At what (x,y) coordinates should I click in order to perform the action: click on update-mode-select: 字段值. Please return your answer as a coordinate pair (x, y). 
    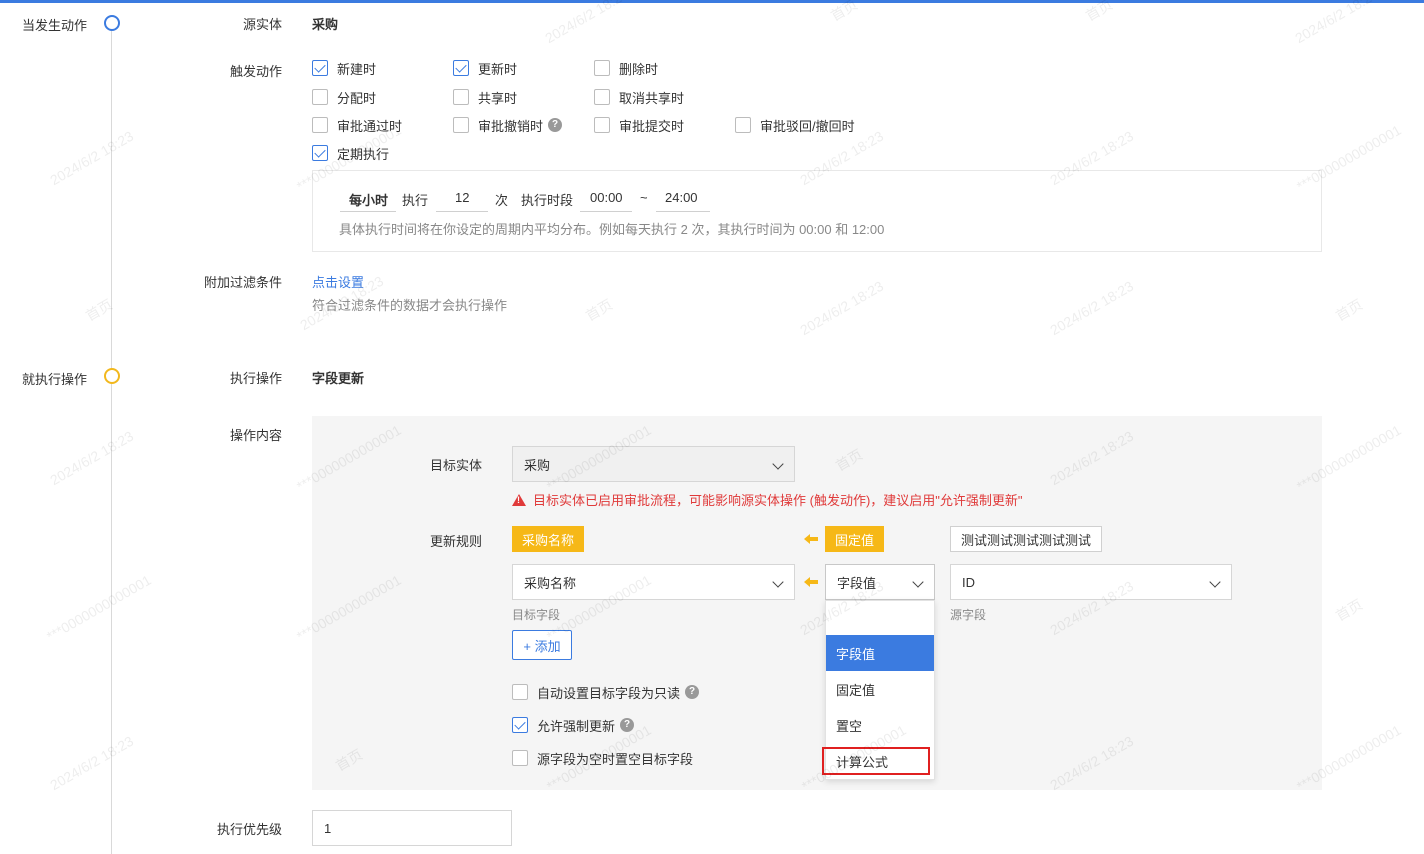
    Looking at the image, I should click on (880, 582).